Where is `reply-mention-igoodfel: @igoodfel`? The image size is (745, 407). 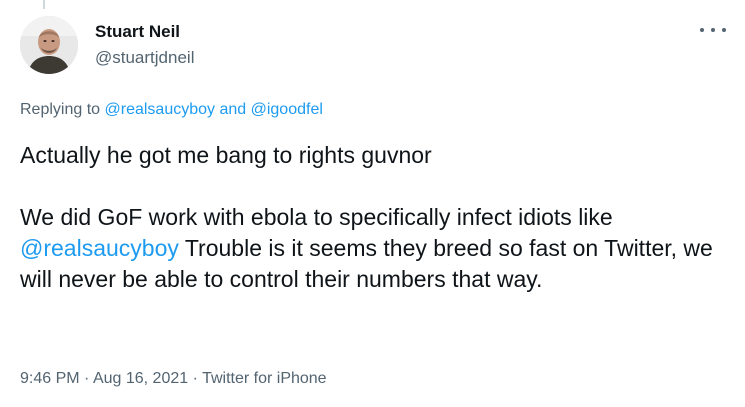
reply-mention-igoodfel: @igoodfel is located at coordinates (287, 109).